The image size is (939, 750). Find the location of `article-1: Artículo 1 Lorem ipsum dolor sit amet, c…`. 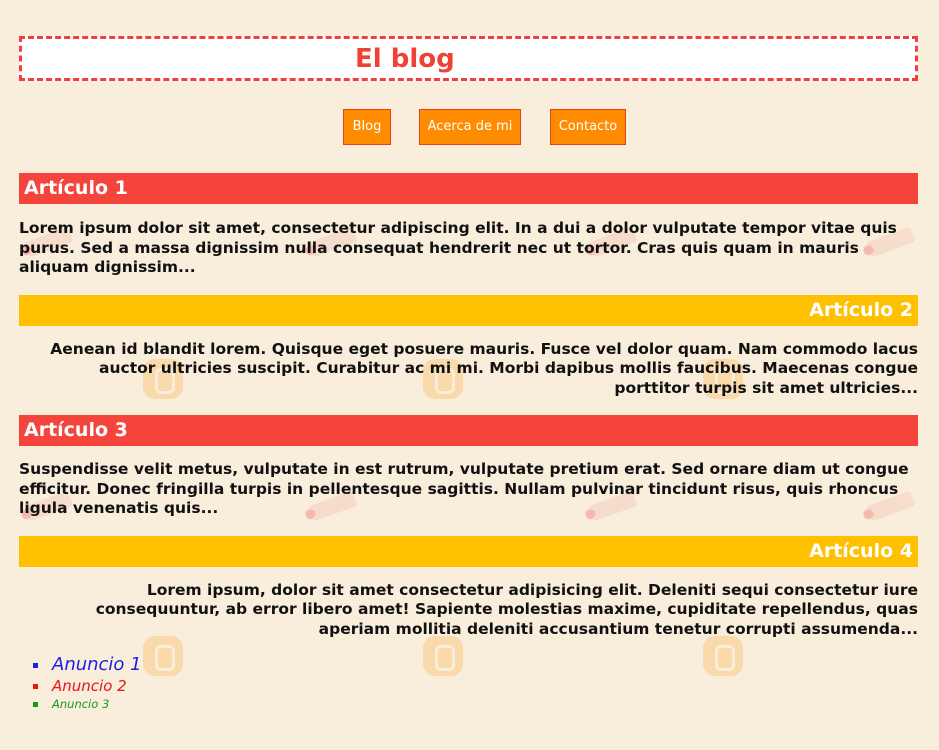

article-1: Artículo 1 Lorem ipsum dolor sit amet, c… is located at coordinates (468, 225).